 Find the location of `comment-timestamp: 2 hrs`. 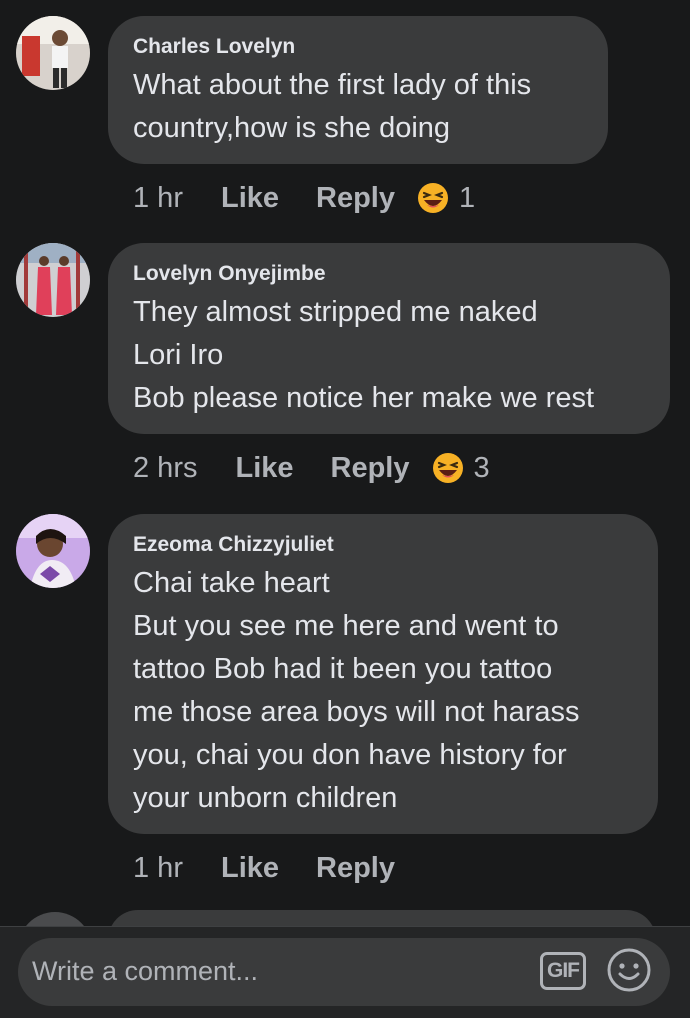

comment-timestamp: 2 hrs is located at coordinates (165, 468).